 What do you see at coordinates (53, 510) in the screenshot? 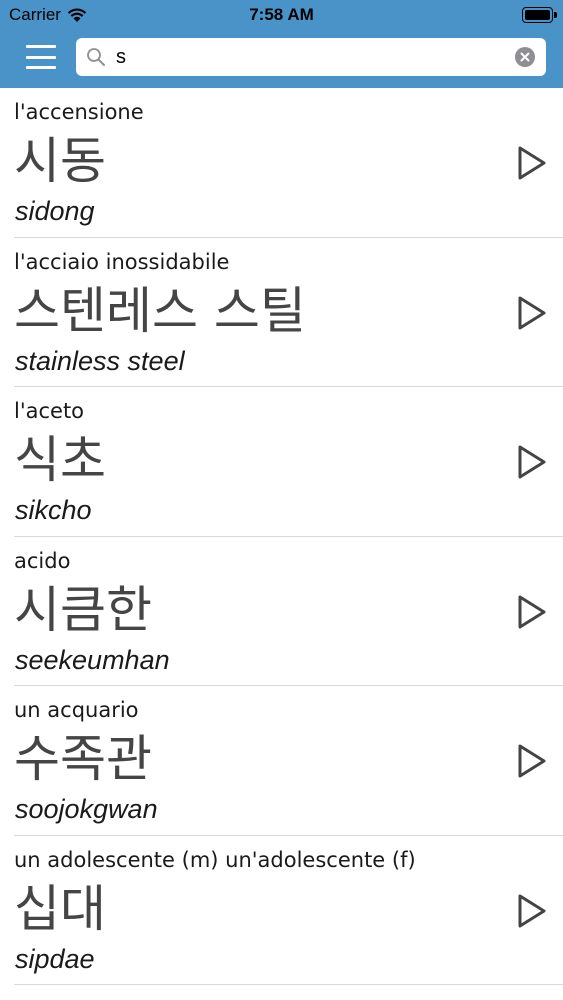
I see `romanization: sikcho` at bounding box center [53, 510].